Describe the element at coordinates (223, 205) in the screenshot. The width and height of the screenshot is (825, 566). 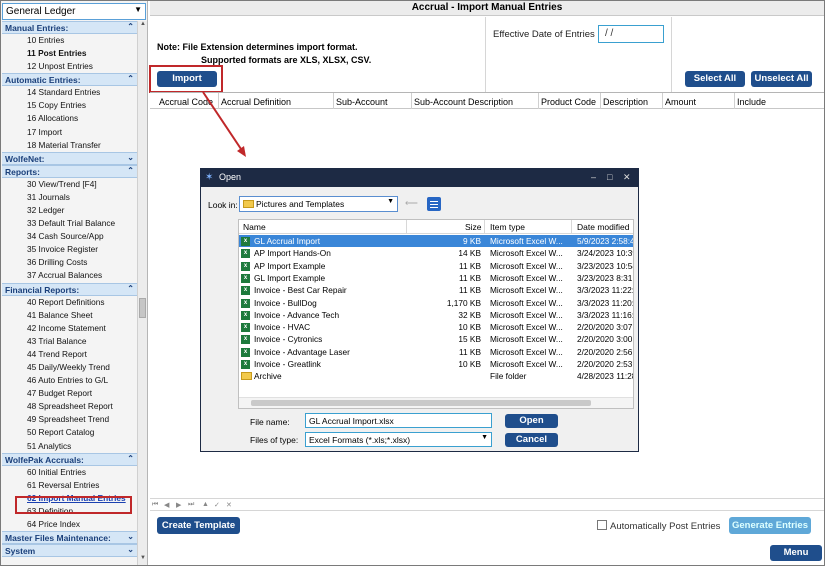
I see `look-in-label: Look in:` at that location.